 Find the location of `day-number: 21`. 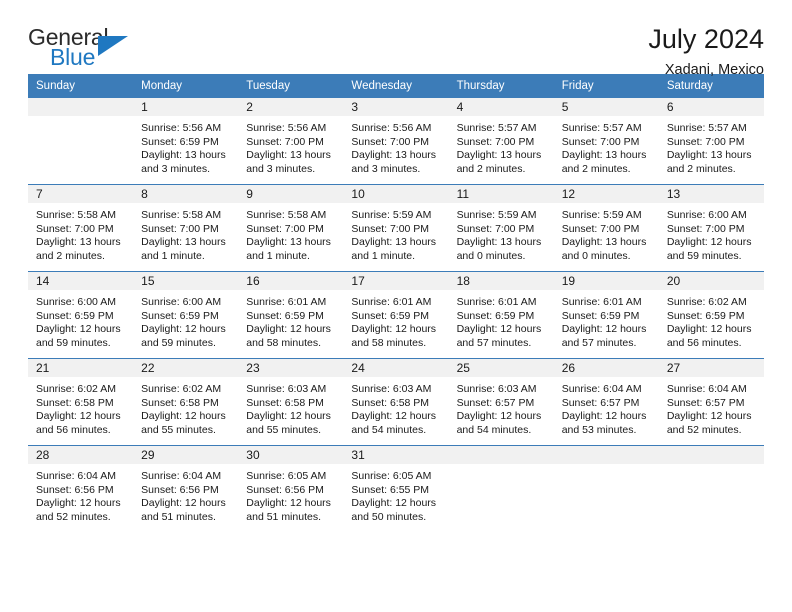

day-number: 21 is located at coordinates (81, 368).